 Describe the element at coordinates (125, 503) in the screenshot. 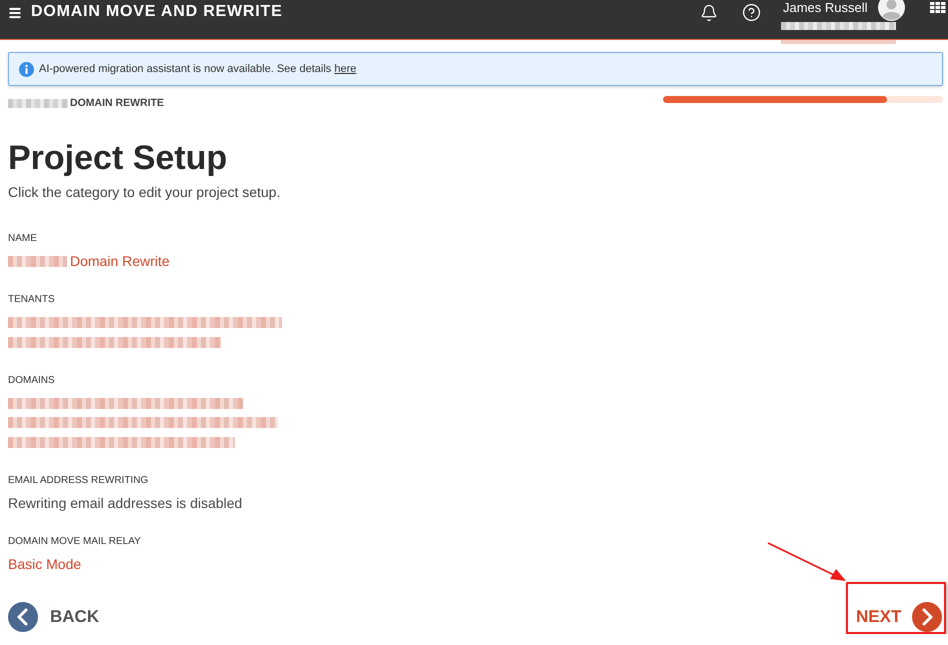

I see `field-value: Rewriting email addresses is disabled` at that location.